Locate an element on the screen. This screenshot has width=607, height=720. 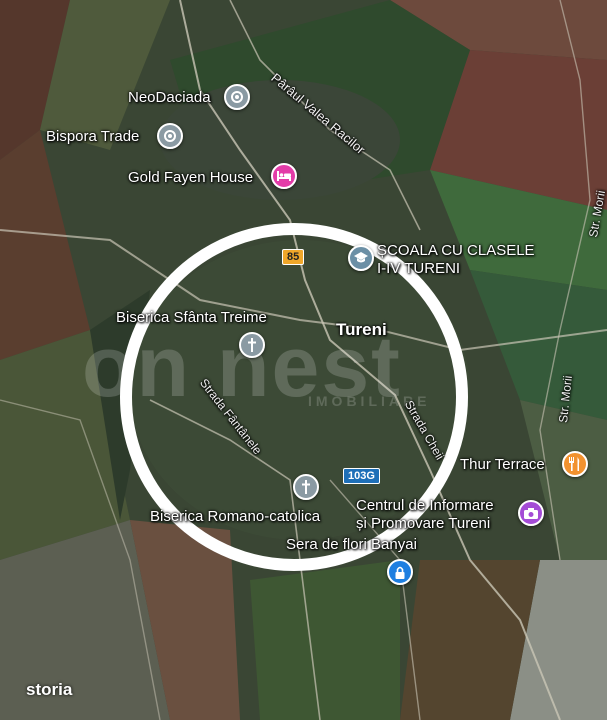
place-label-sera: Sera de flori Banyai is located at coordinates (351, 544).